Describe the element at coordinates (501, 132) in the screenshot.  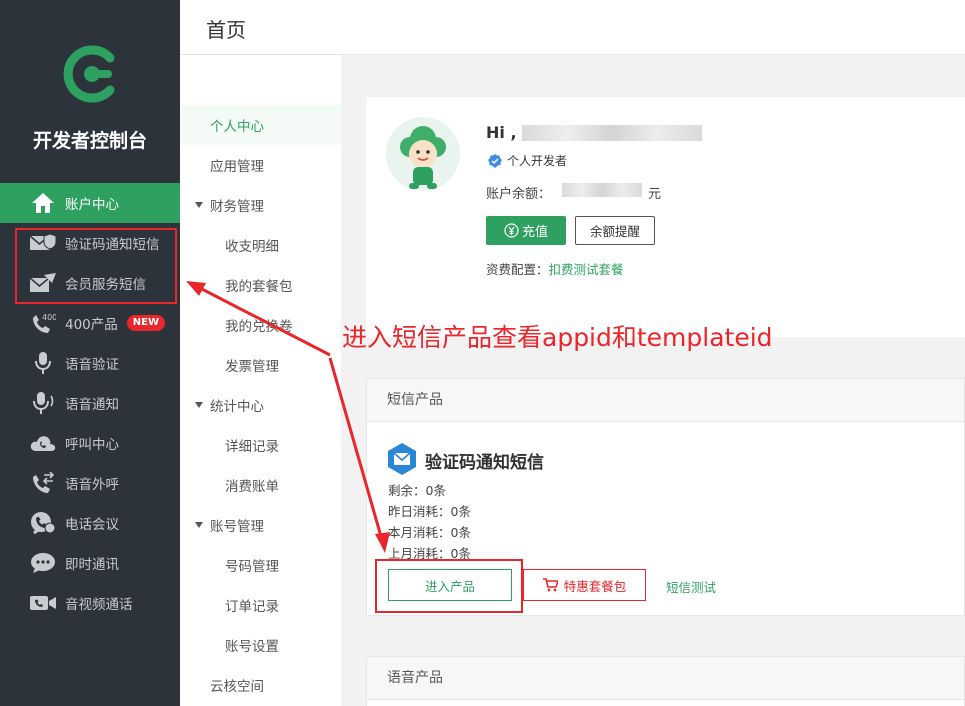
I see `greeting: Hi ,` at that location.